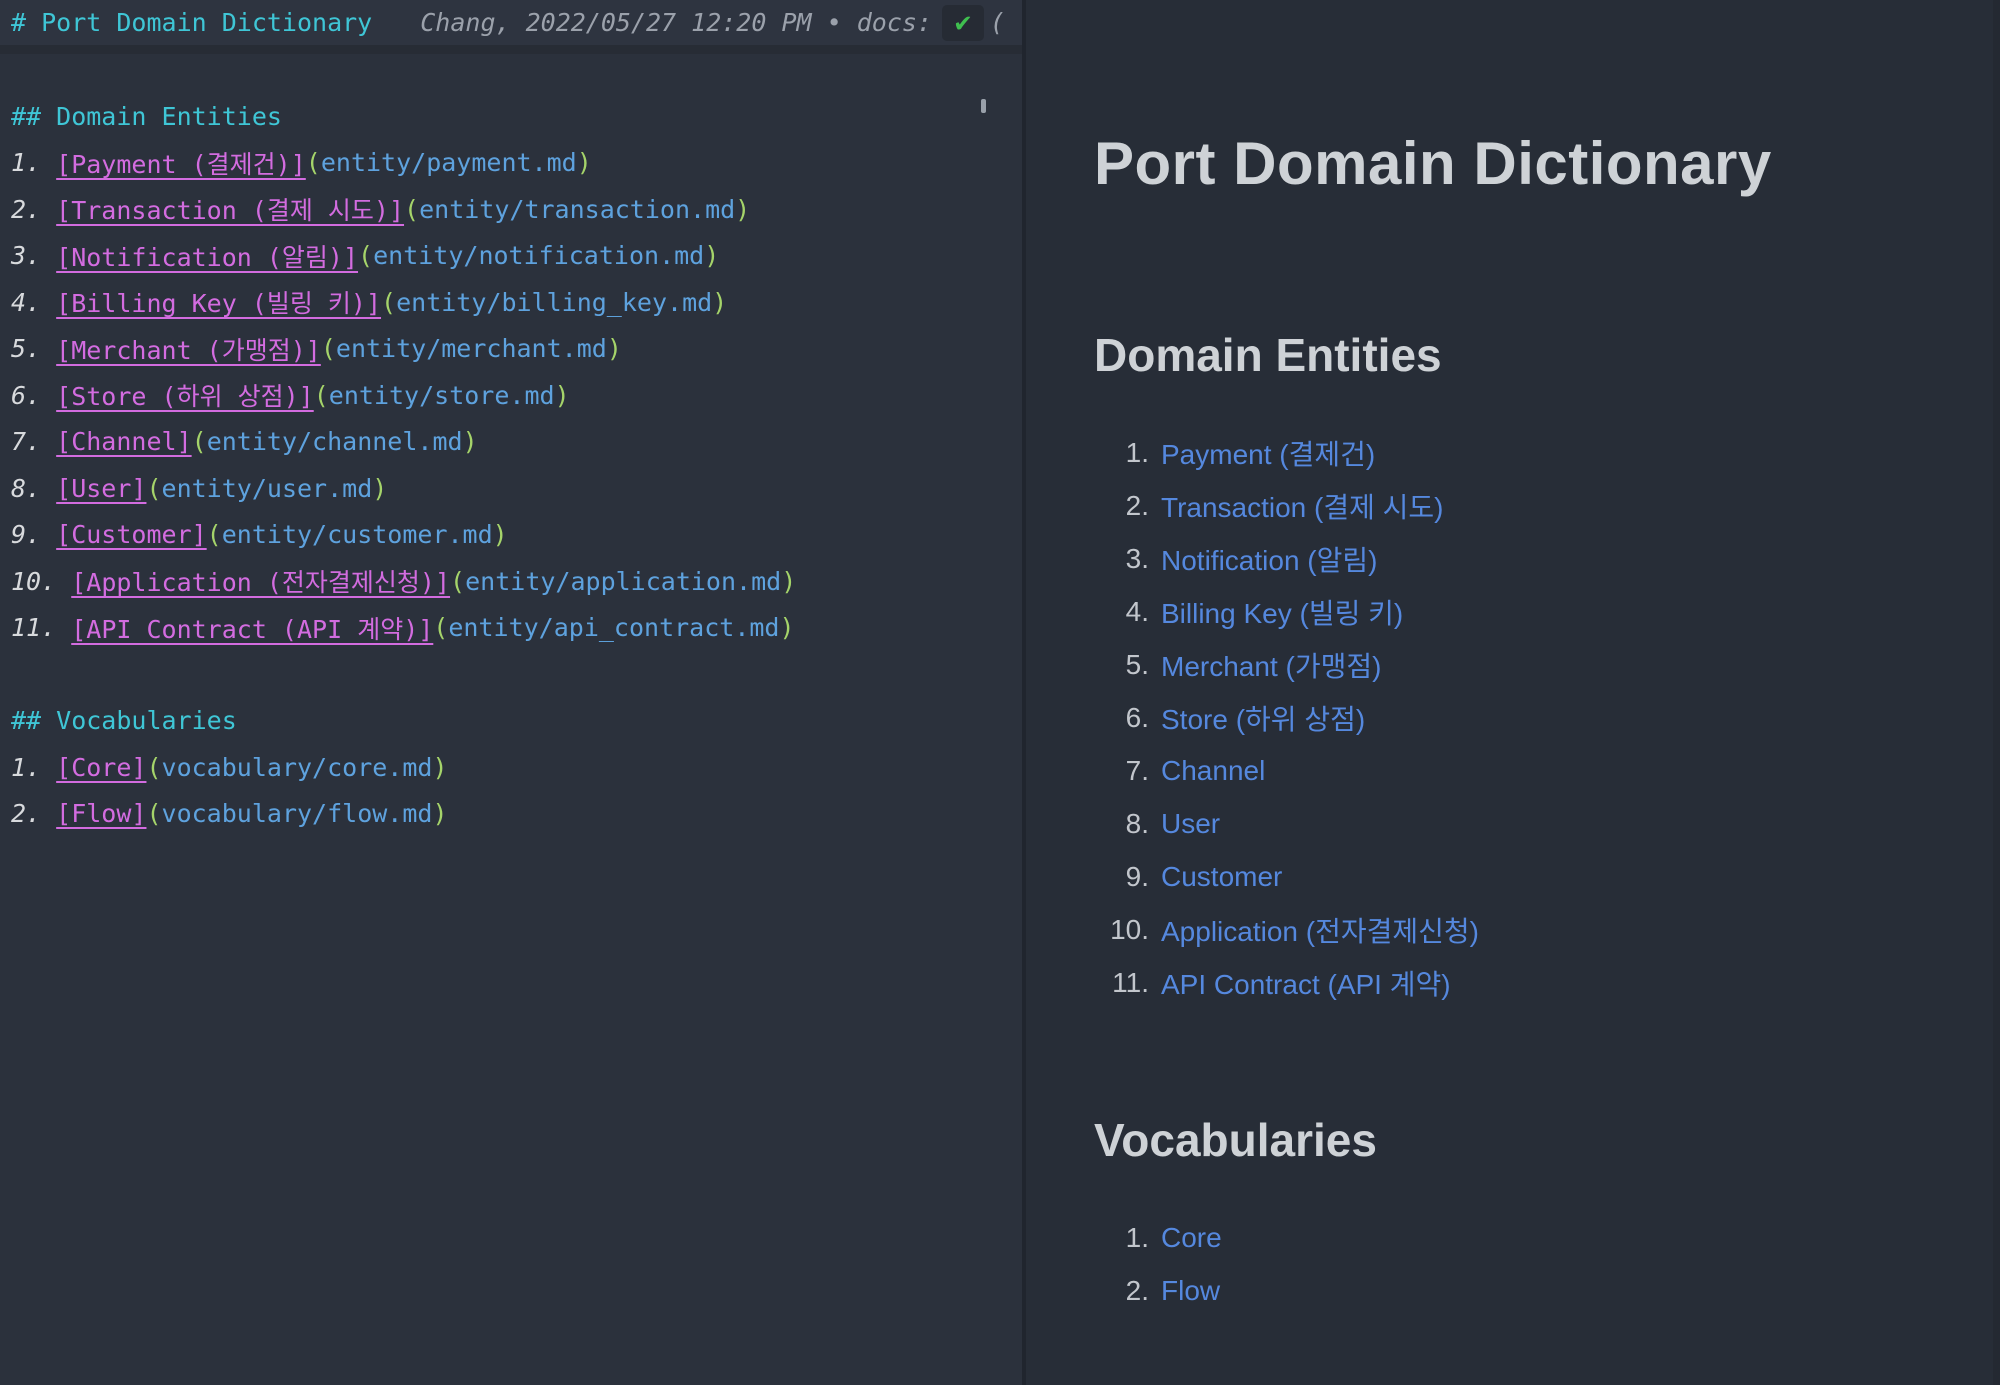  I want to click on preview-list-item: 8. User, so click(1547, 823).